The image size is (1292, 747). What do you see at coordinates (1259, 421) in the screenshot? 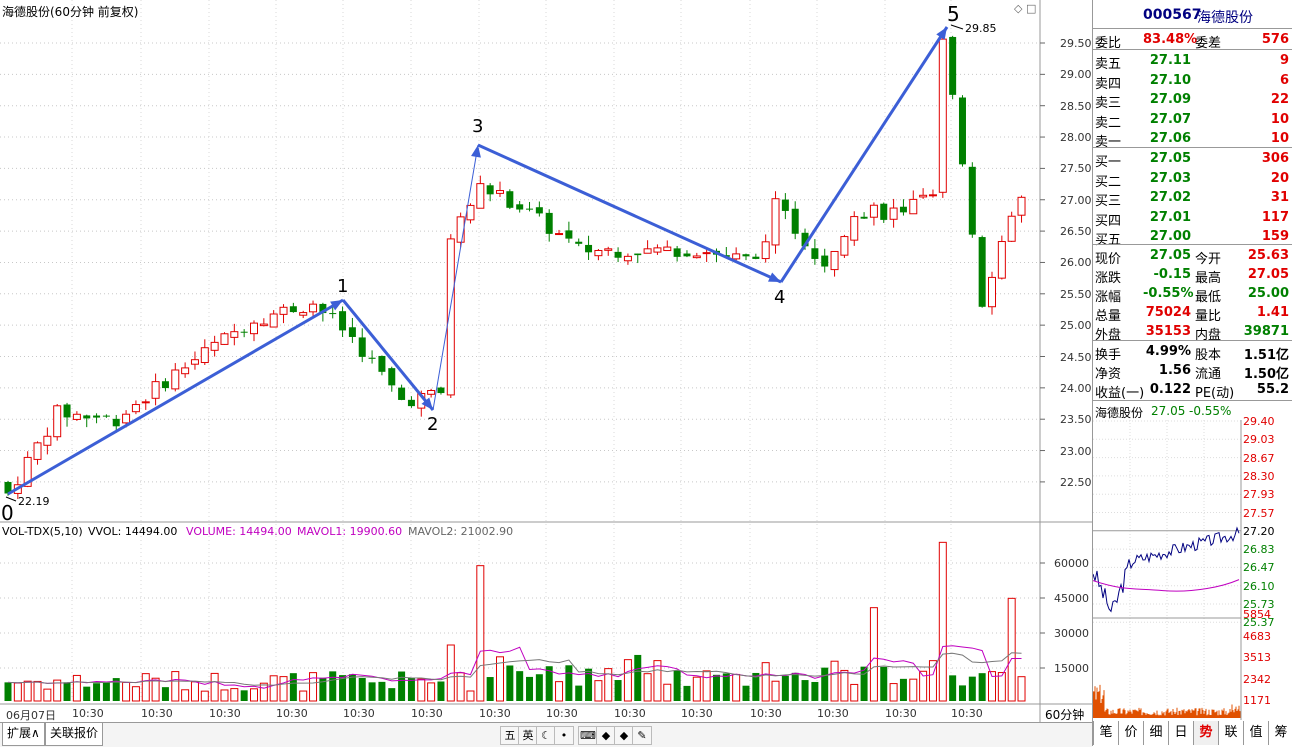
I see `mini-price-axis-label: 29.40` at bounding box center [1259, 421].